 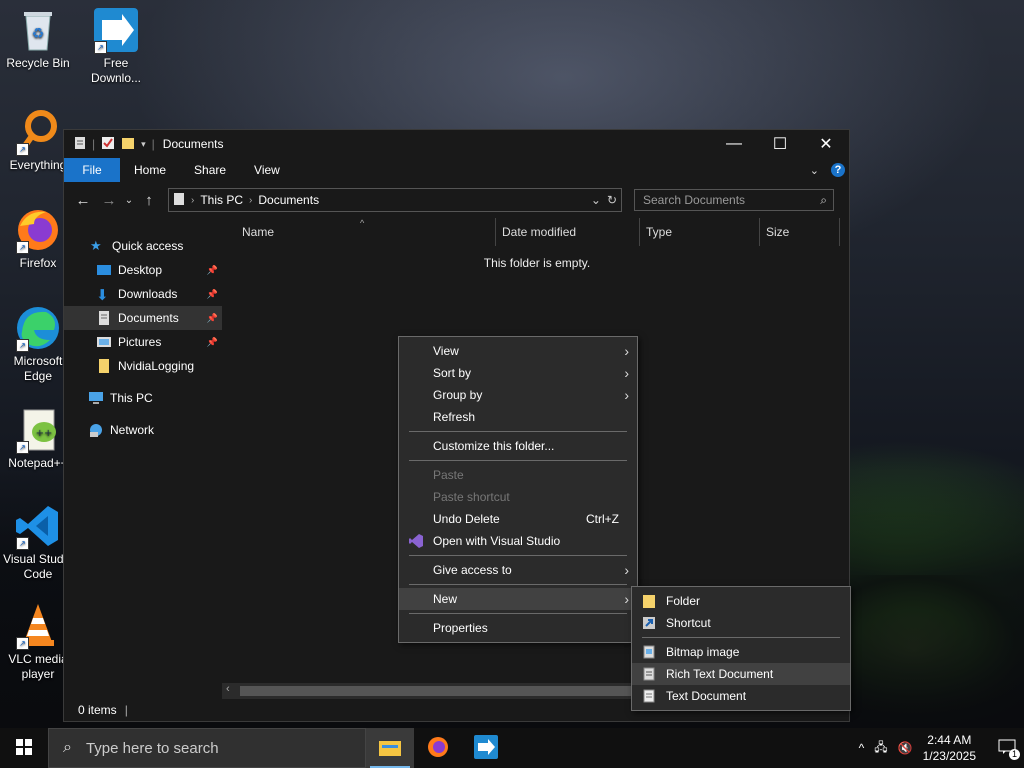 What do you see at coordinates (446, 351) in the screenshot?
I see `menu-label: View` at bounding box center [446, 351].